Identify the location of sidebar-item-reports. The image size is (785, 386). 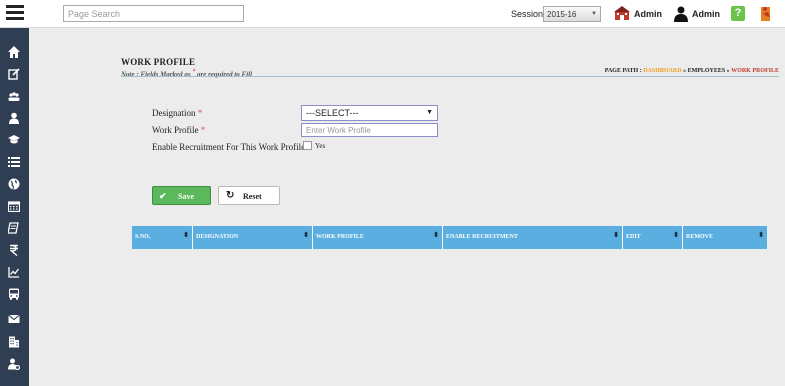
(14, 272).